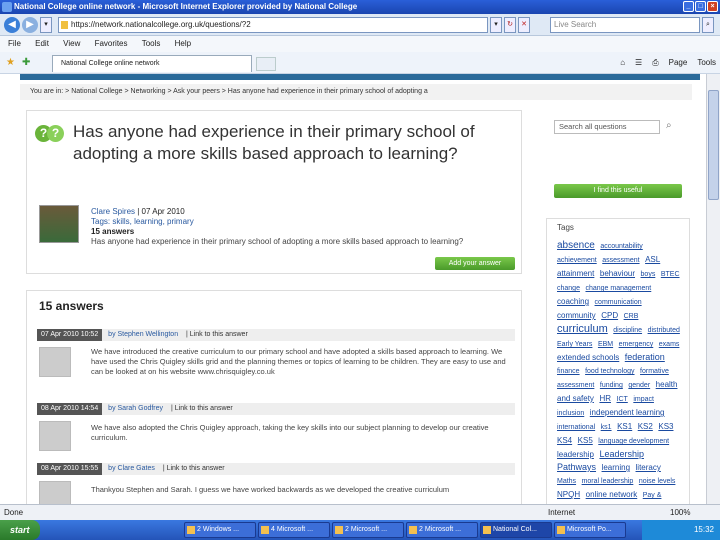 This screenshot has height=540, width=720. What do you see at coordinates (568, 288) in the screenshot?
I see `tag-link: change` at bounding box center [568, 288].